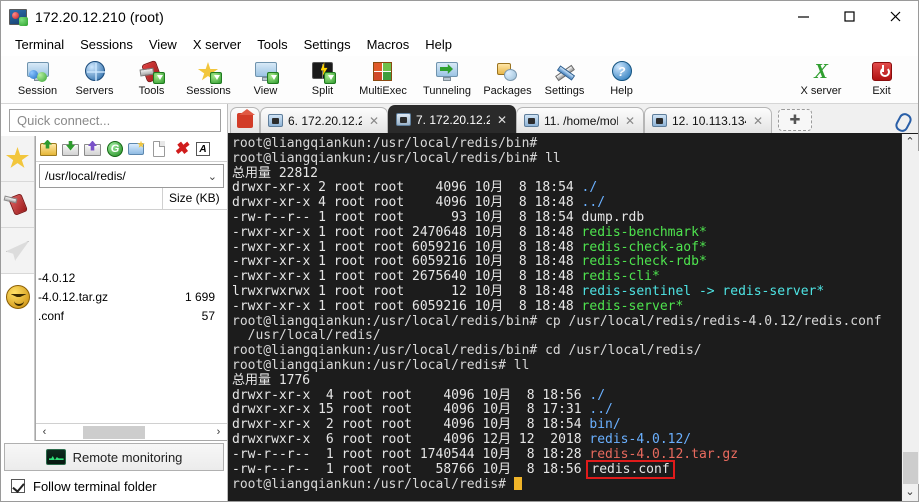 Image resolution: width=919 pixels, height=502 pixels. What do you see at coordinates (17, 159) in the screenshot?
I see `bookmarks-star-button` at bounding box center [17, 159].